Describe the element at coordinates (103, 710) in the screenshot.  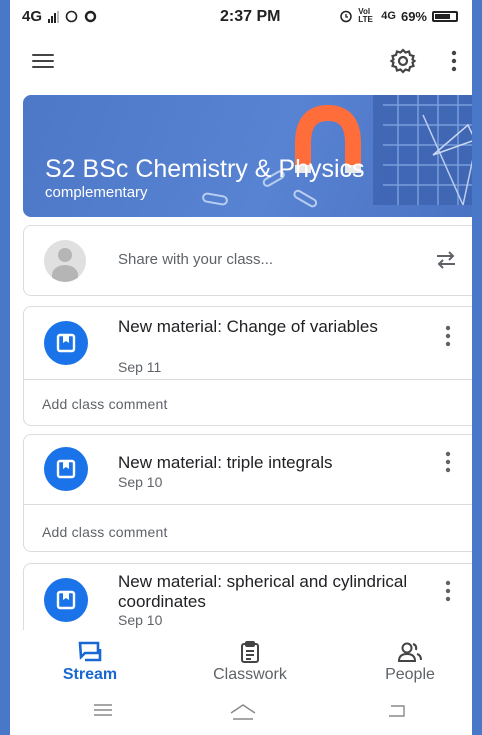
I see `recents-icon` at that location.